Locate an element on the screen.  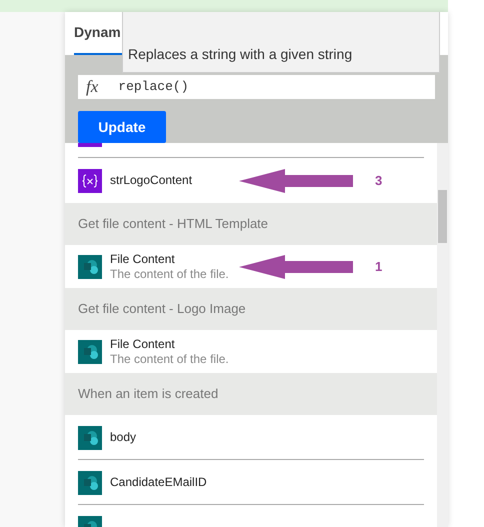
list-item: strLogoContent 3 is located at coordinates (251, 180).